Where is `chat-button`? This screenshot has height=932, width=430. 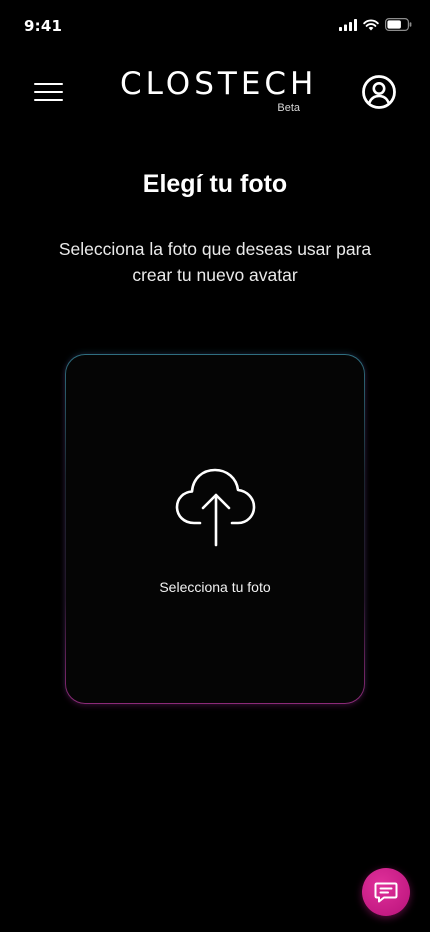 chat-button is located at coordinates (386, 892).